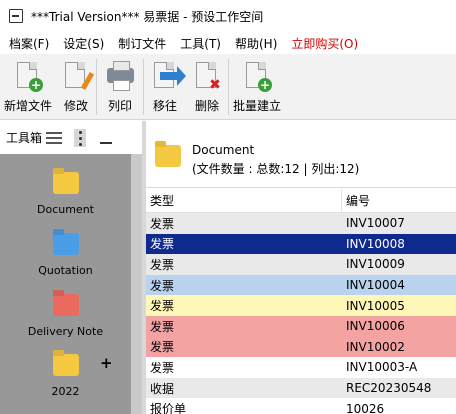 Image resolution: width=456 pixels, height=414 pixels. Describe the element at coordinates (301, 367) in the screenshot. I see `table-row: 发票 INV10003-A` at that location.